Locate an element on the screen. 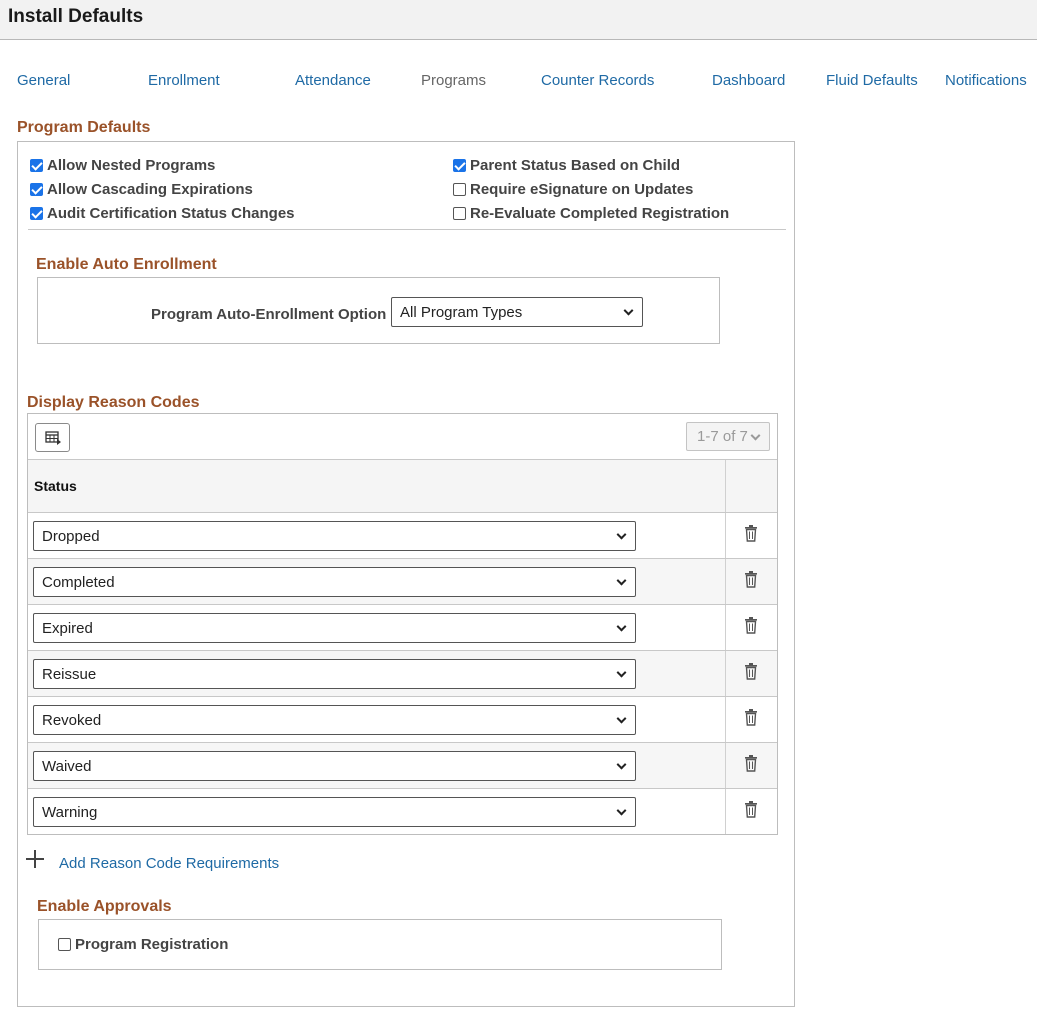 The height and width of the screenshot is (1021, 1037). checkbox-label: Parent Status Based on Child is located at coordinates (575, 165).